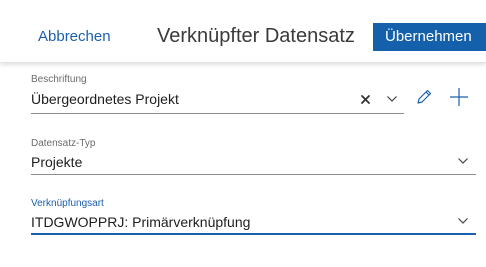 This screenshot has width=486, height=267. Describe the element at coordinates (56, 162) in the screenshot. I see `record-type-select: Projekte` at that location.